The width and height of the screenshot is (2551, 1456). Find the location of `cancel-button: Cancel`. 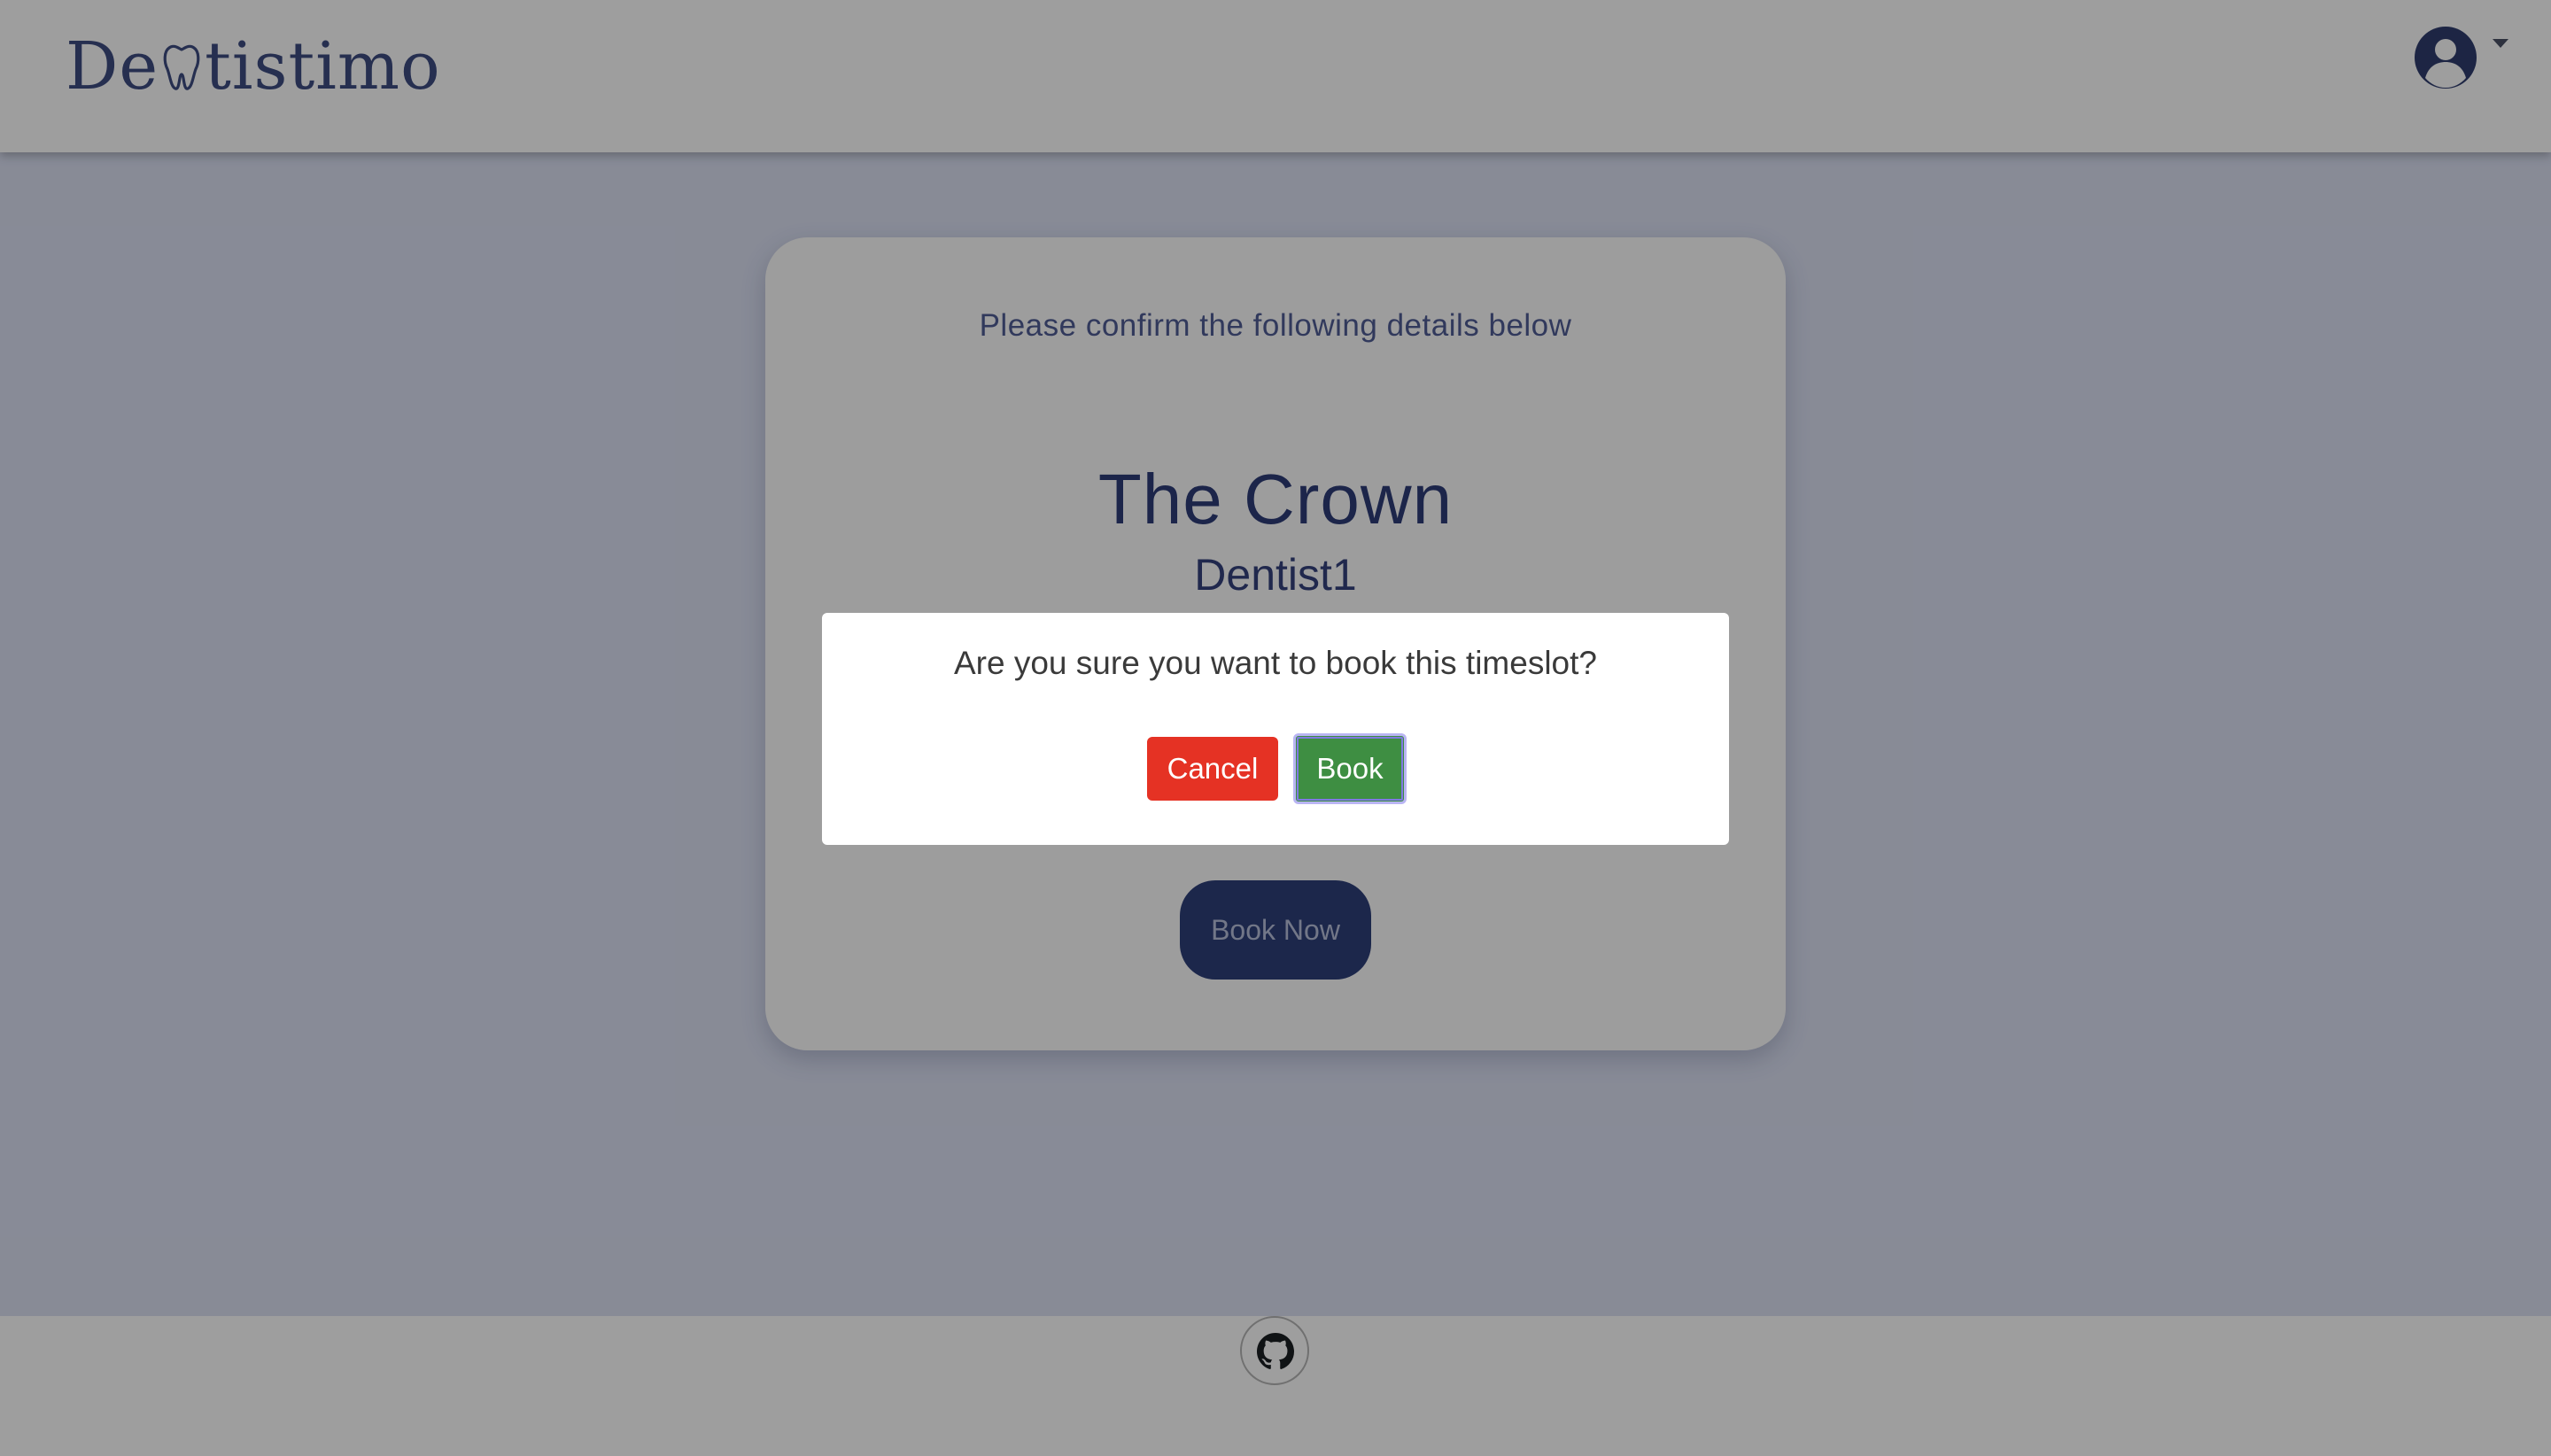

cancel-button: Cancel is located at coordinates (1212, 769).